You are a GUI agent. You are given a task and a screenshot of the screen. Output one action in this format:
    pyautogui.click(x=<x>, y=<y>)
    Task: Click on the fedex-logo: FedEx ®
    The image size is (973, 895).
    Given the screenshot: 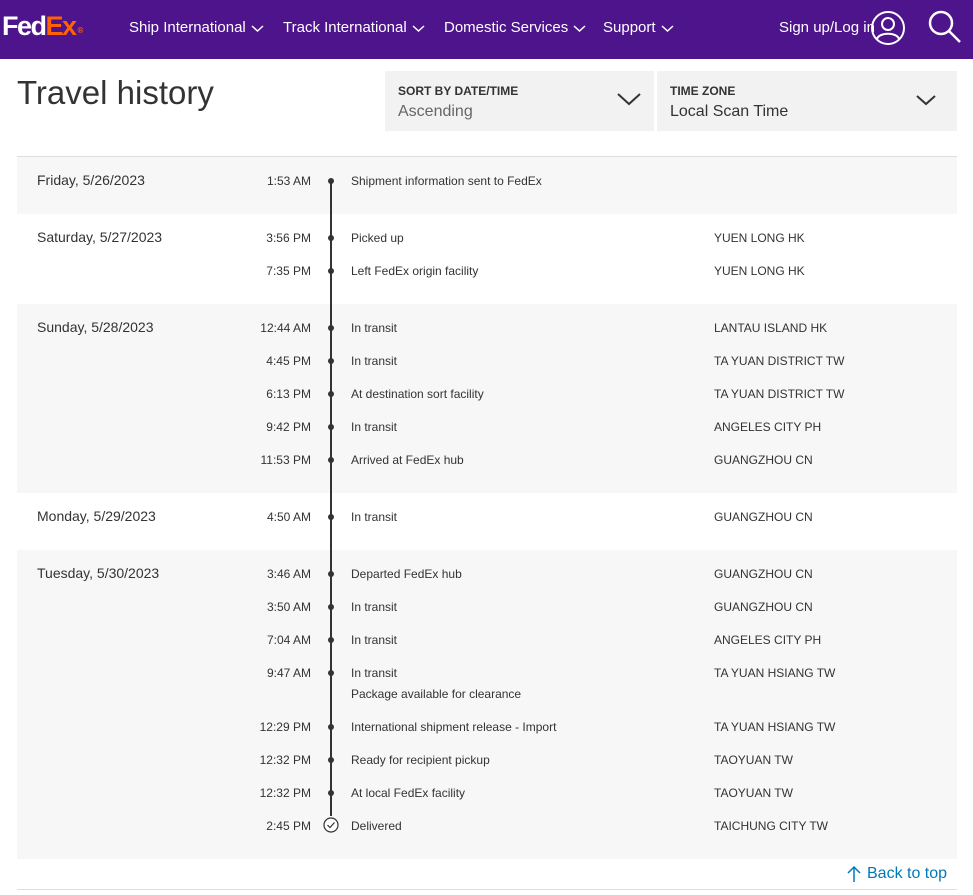 What is the action you would take?
    pyautogui.click(x=42, y=28)
    